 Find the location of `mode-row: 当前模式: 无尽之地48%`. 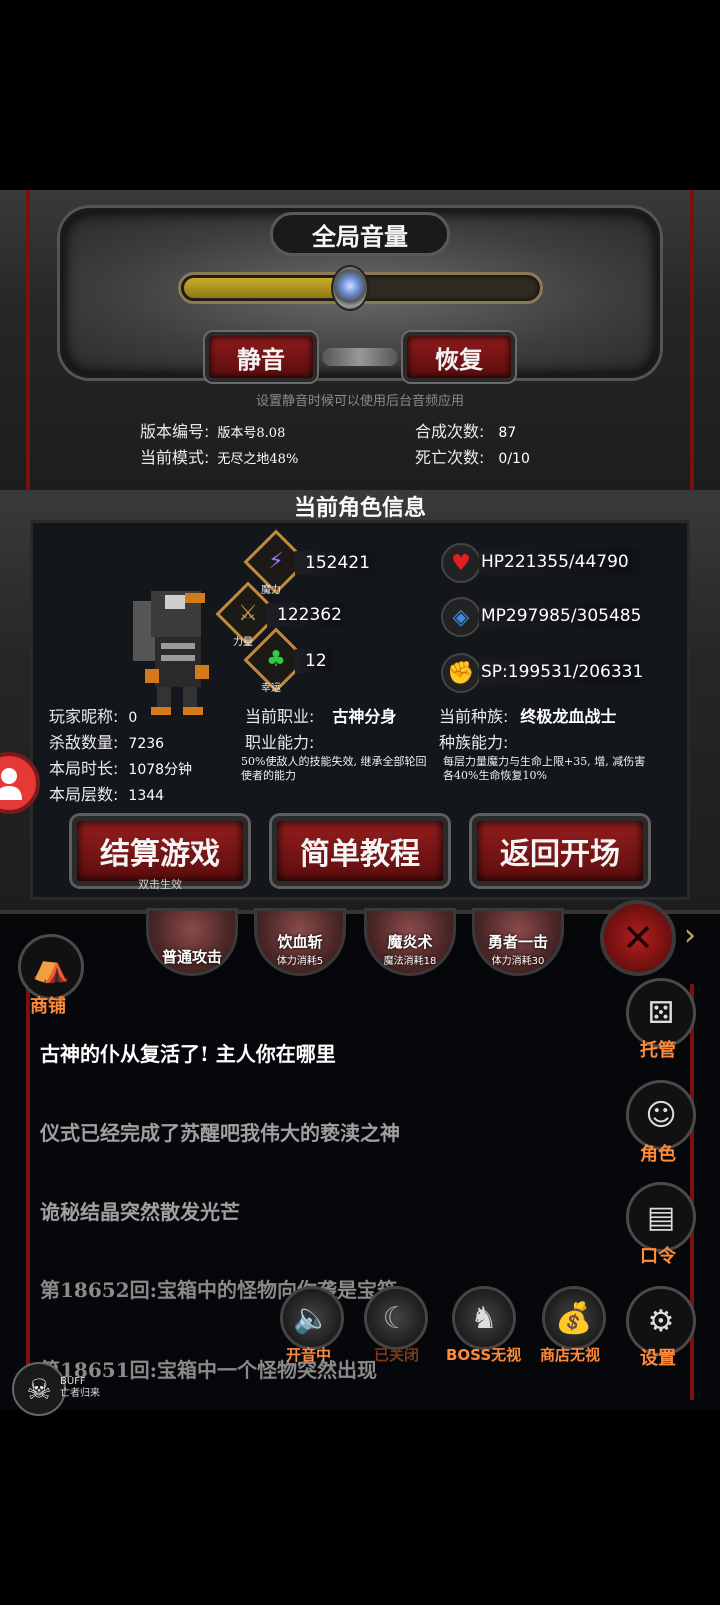

mode-row: 当前模式: 无尽之地48% is located at coordinates (219, 456).